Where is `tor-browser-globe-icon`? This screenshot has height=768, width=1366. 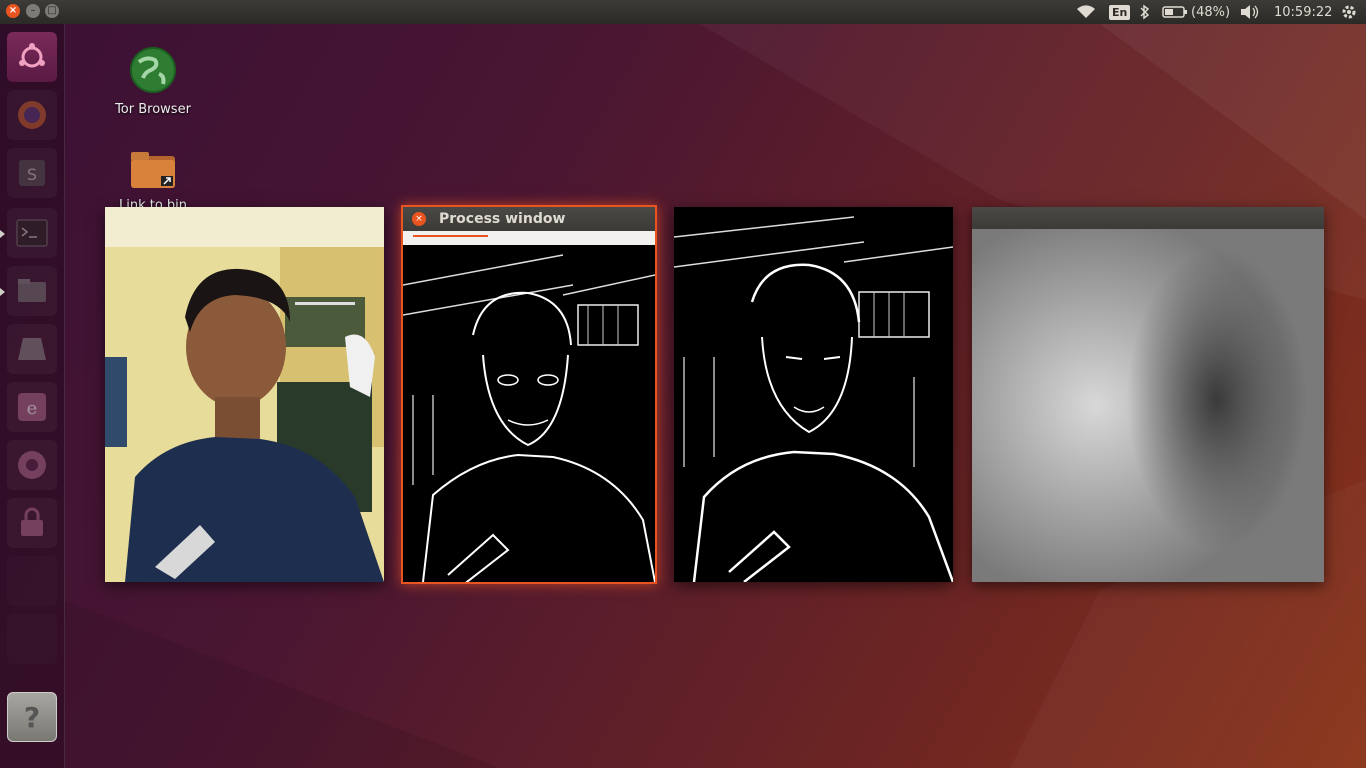
tor-browser-globe-icon is located at coordinates (153, 70).